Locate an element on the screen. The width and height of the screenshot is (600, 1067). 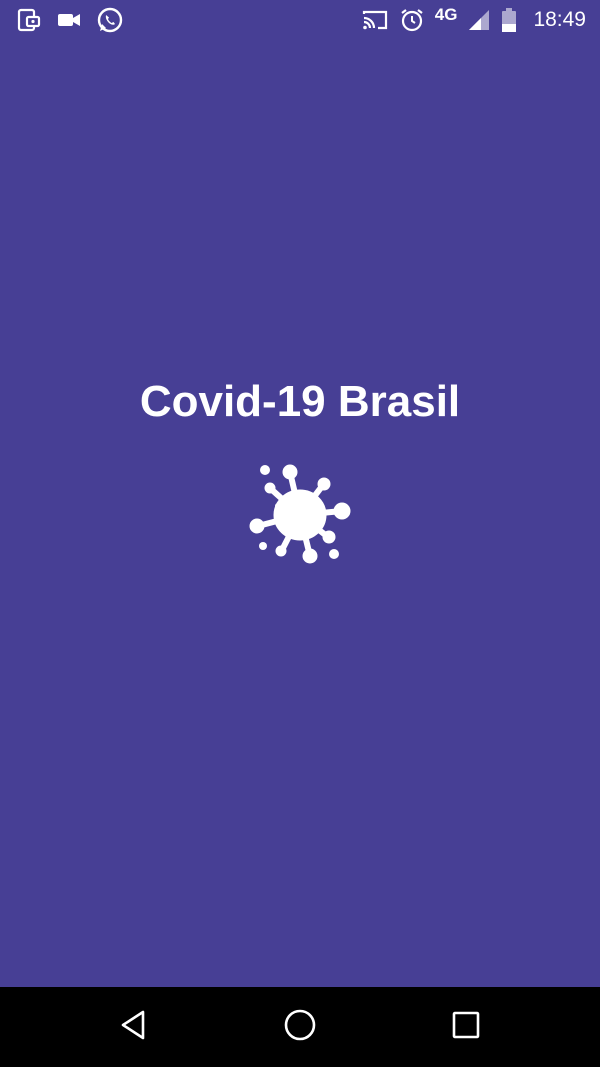
back-icon is located at coordinates (134, 1027).